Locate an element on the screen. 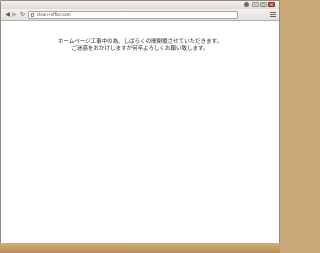 The height and width of the screenshot is (253, 320). message-line-2: ご迷惑をおかけしますが何卒よろしくお願い致します。 is located at coordinates (140, 49).